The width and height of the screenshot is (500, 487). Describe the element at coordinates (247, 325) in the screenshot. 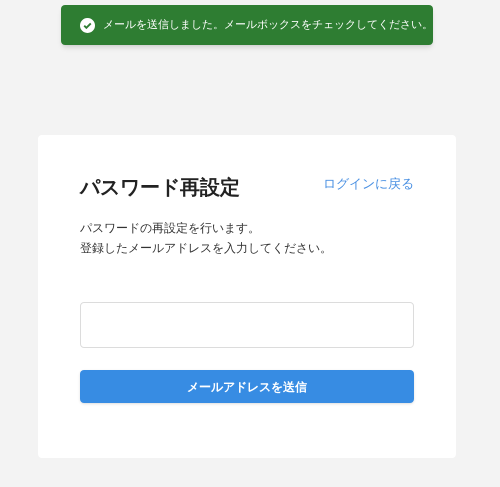

I see `email-input-field` at that location.